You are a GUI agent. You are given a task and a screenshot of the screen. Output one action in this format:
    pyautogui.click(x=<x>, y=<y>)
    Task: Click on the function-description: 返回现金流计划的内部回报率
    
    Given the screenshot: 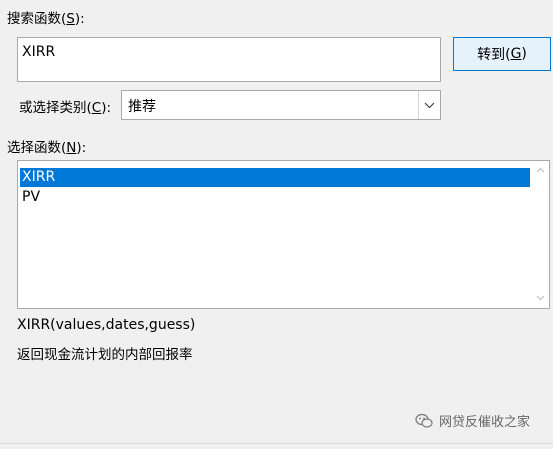 What is the action you would take?
    pyautogui.click(x=105, y=355)
    